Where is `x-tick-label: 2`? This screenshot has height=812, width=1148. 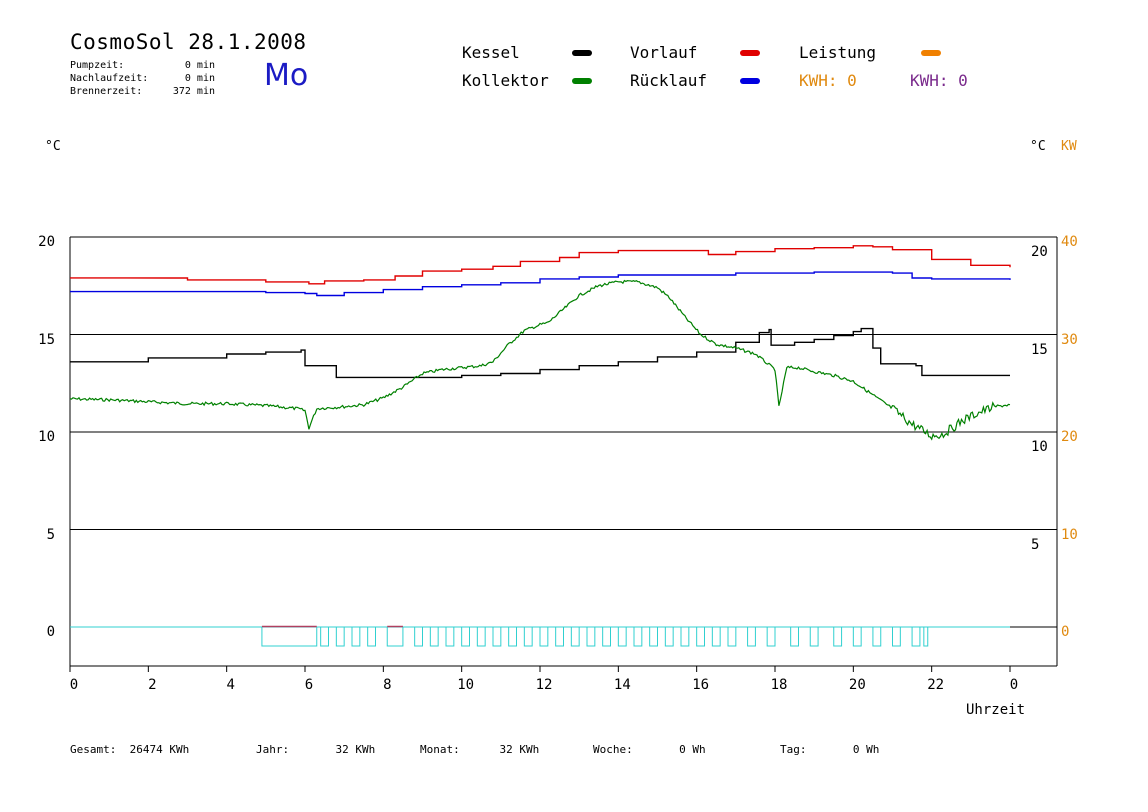 x-tick-label: 2 is located at coordinates (152, 685).